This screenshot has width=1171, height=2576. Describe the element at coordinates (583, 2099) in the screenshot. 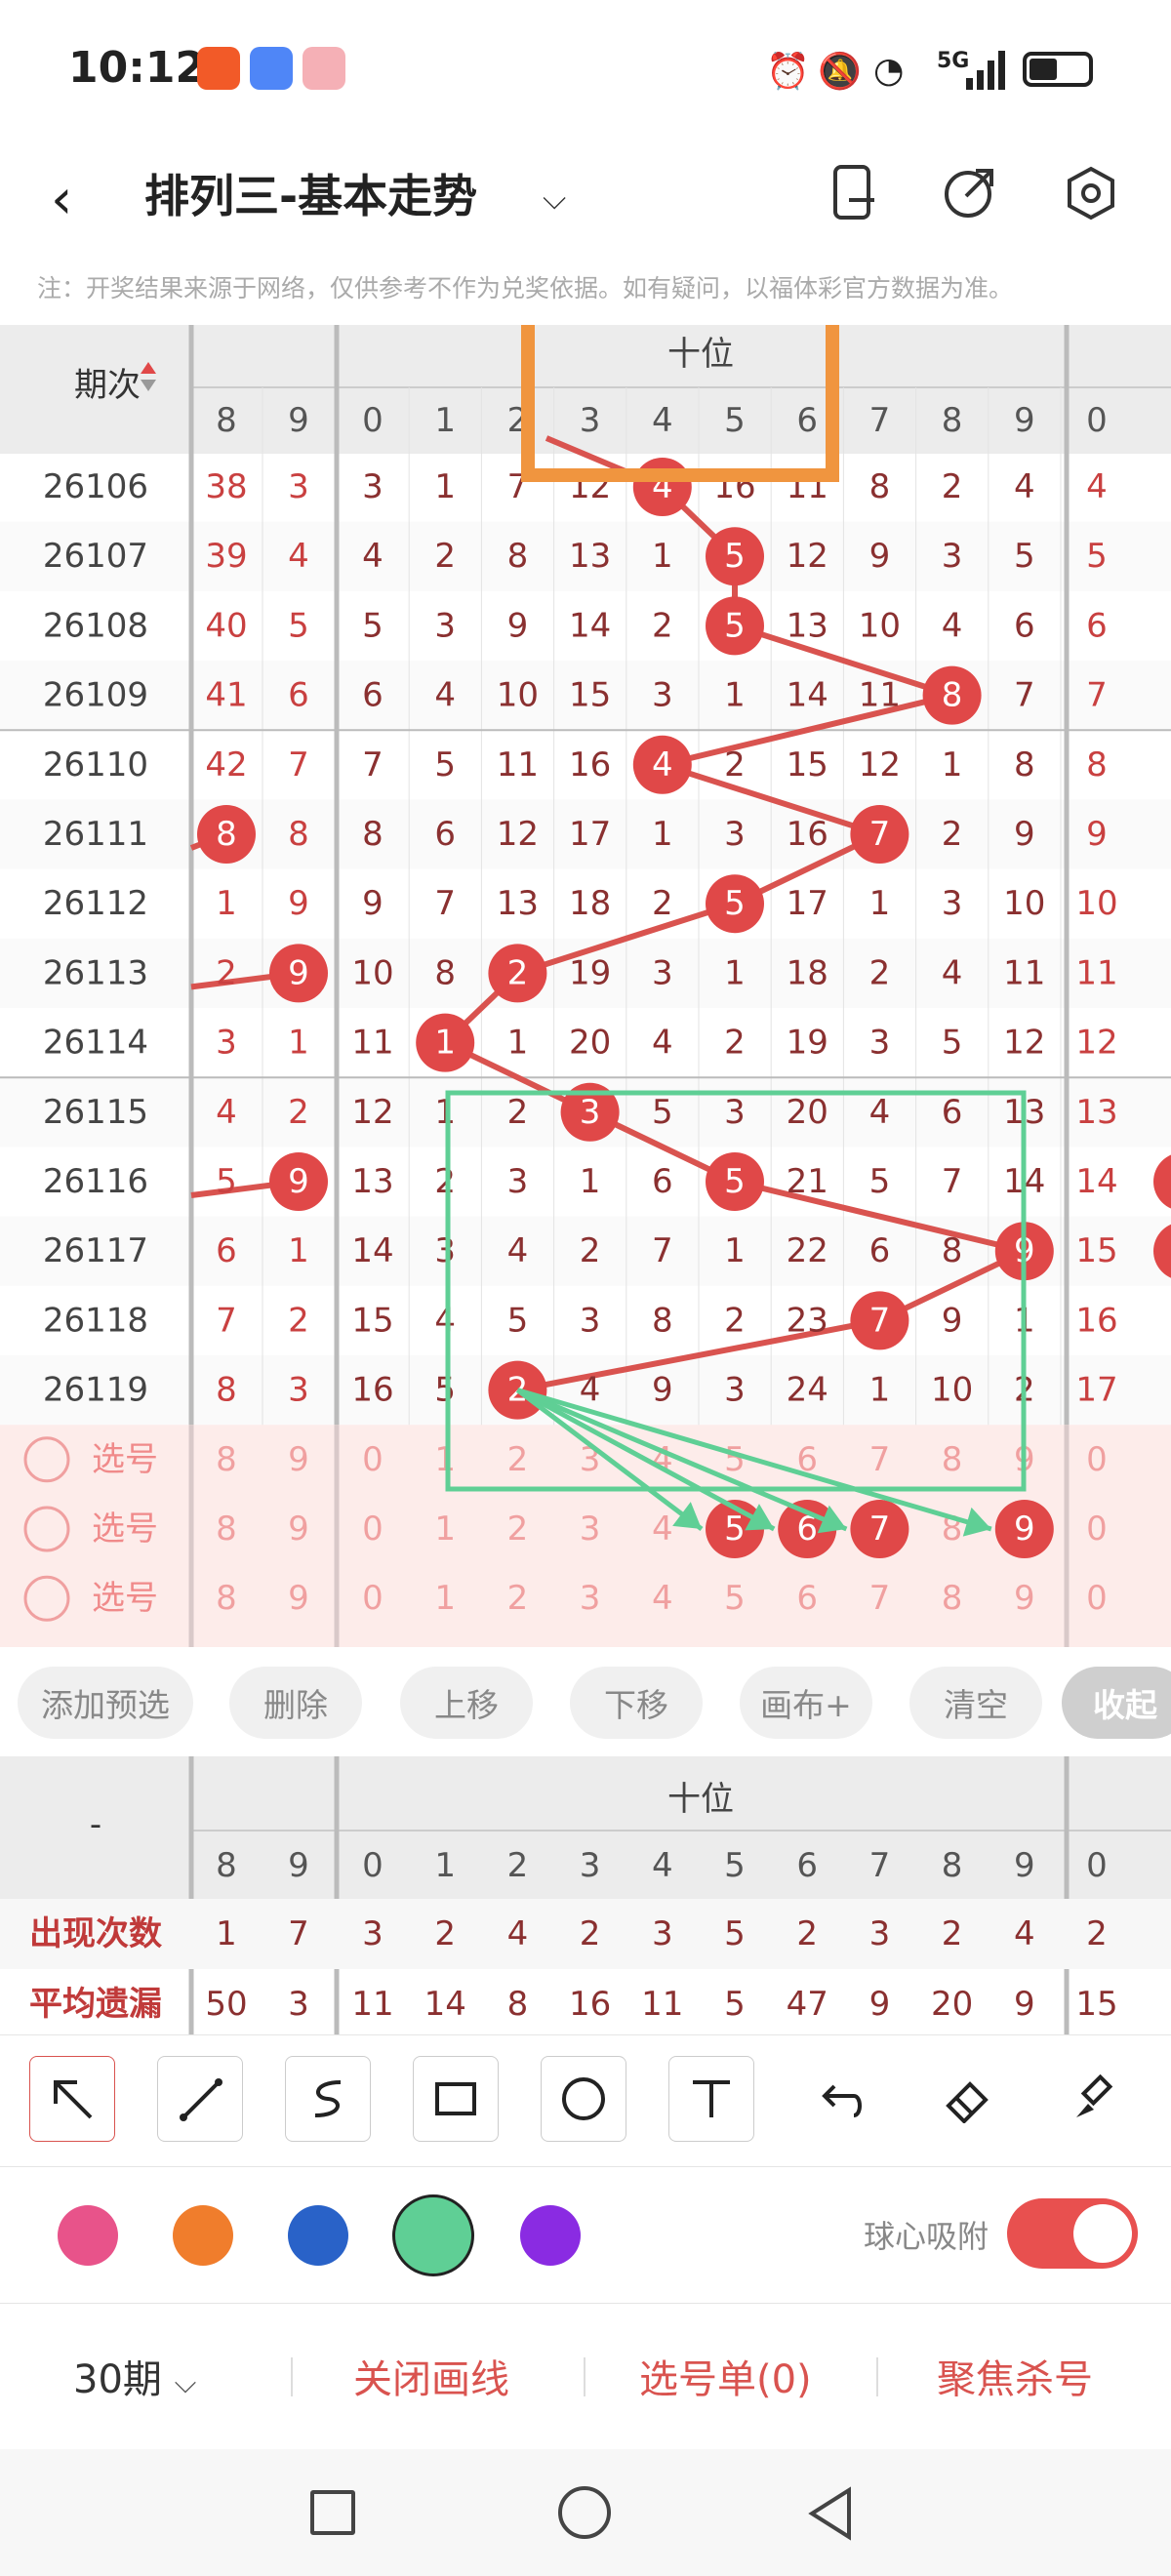

I see `circle-tool-icon` at that location.